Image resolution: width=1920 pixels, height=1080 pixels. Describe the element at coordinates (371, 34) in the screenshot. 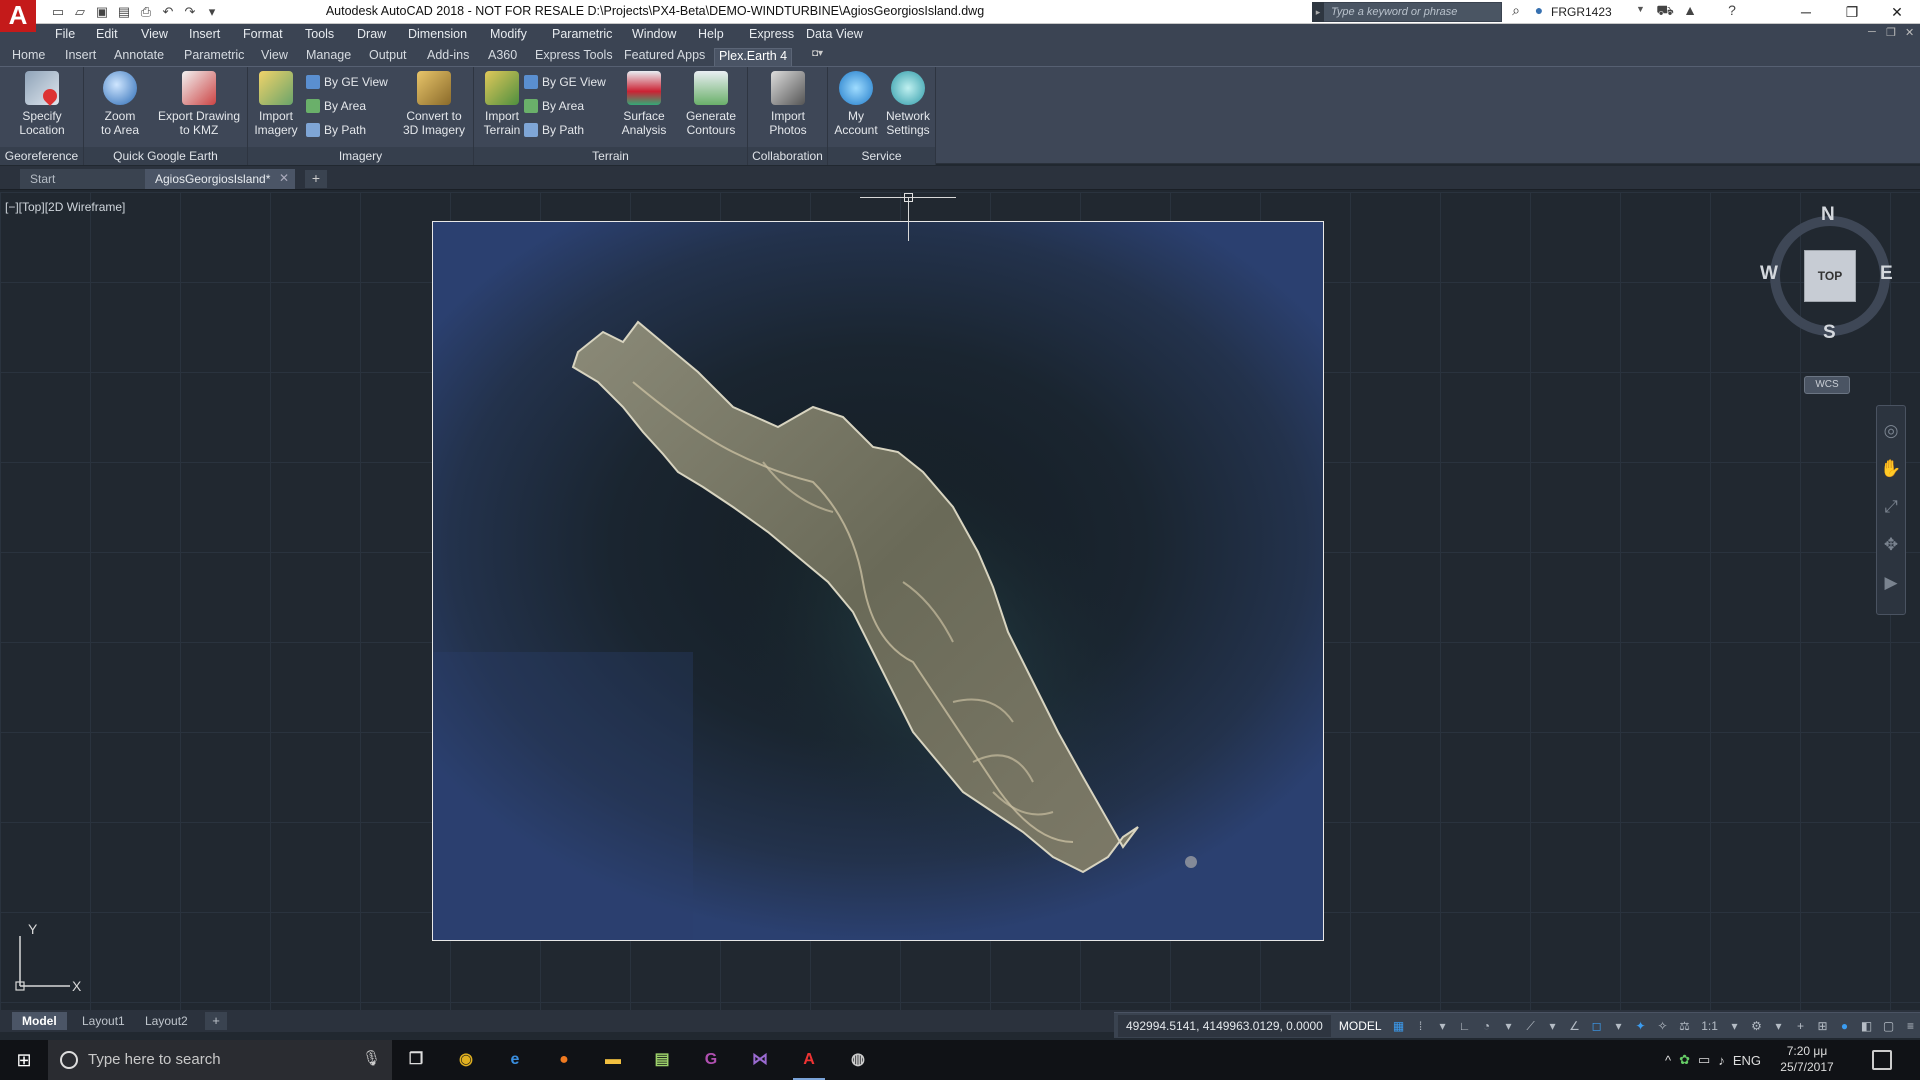

I see `menu-draw: Draw` at that location.